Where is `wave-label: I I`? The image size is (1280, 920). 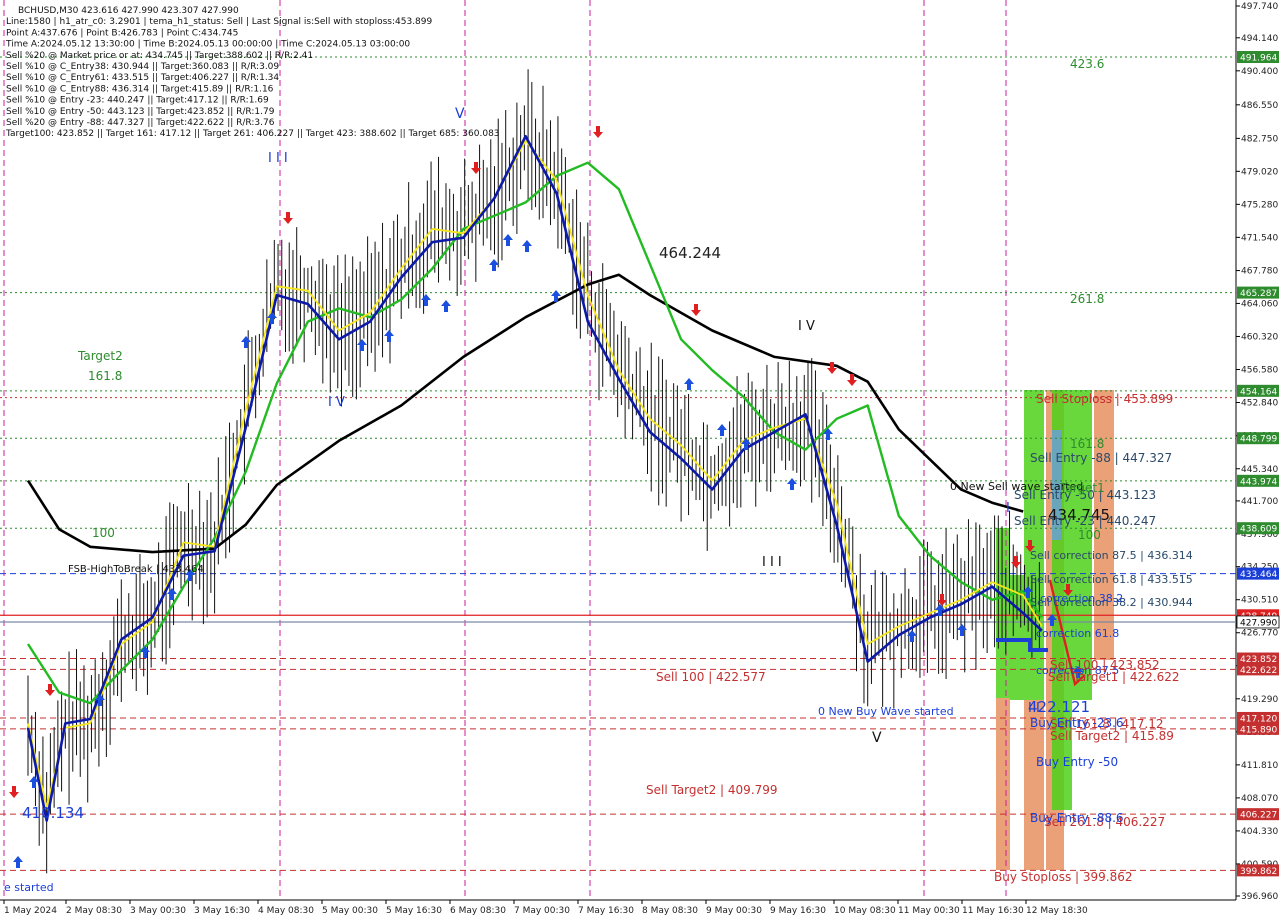
wave-label: I I is located at coordinates (1034, 708).